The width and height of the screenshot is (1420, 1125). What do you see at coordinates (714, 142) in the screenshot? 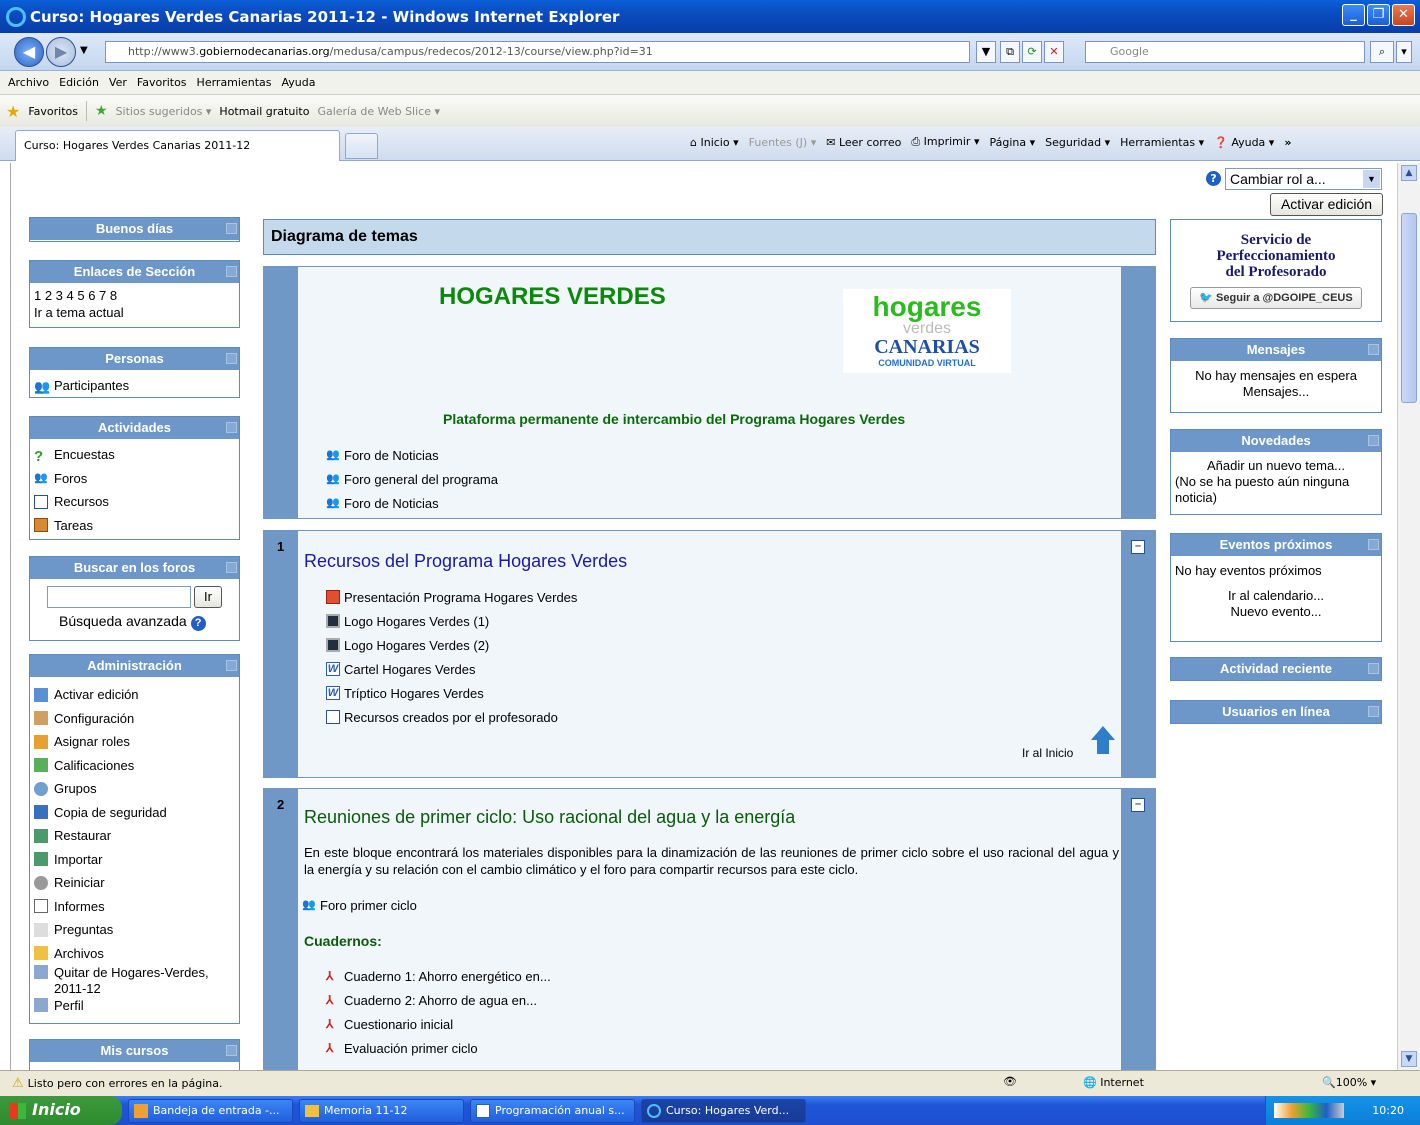
I see `home-button: ⌂ Inicio ▾` at bounding box center [714, 142].